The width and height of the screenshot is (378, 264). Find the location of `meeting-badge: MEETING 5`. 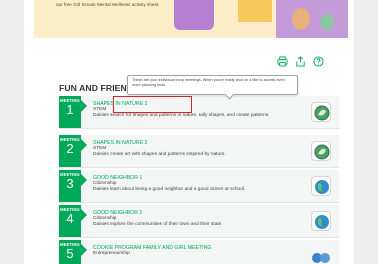

meeting-badge: MEETING 5 is located at coordinates (73, 252).